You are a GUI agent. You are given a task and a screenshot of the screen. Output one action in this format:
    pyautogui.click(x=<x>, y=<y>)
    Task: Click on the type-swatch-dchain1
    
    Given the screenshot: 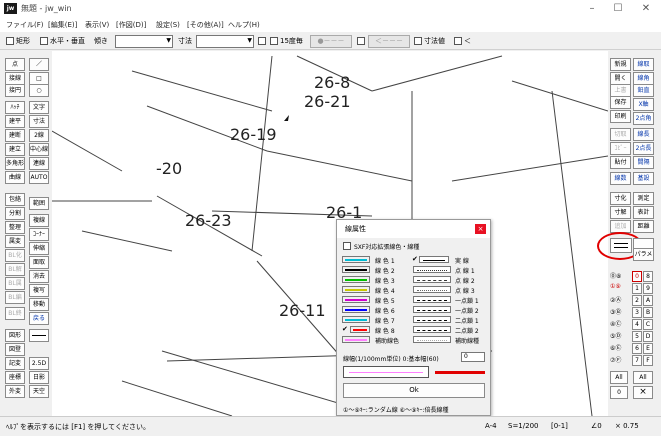 What is the action you would take?
    pyautogui.click(x=432, y=319)
    